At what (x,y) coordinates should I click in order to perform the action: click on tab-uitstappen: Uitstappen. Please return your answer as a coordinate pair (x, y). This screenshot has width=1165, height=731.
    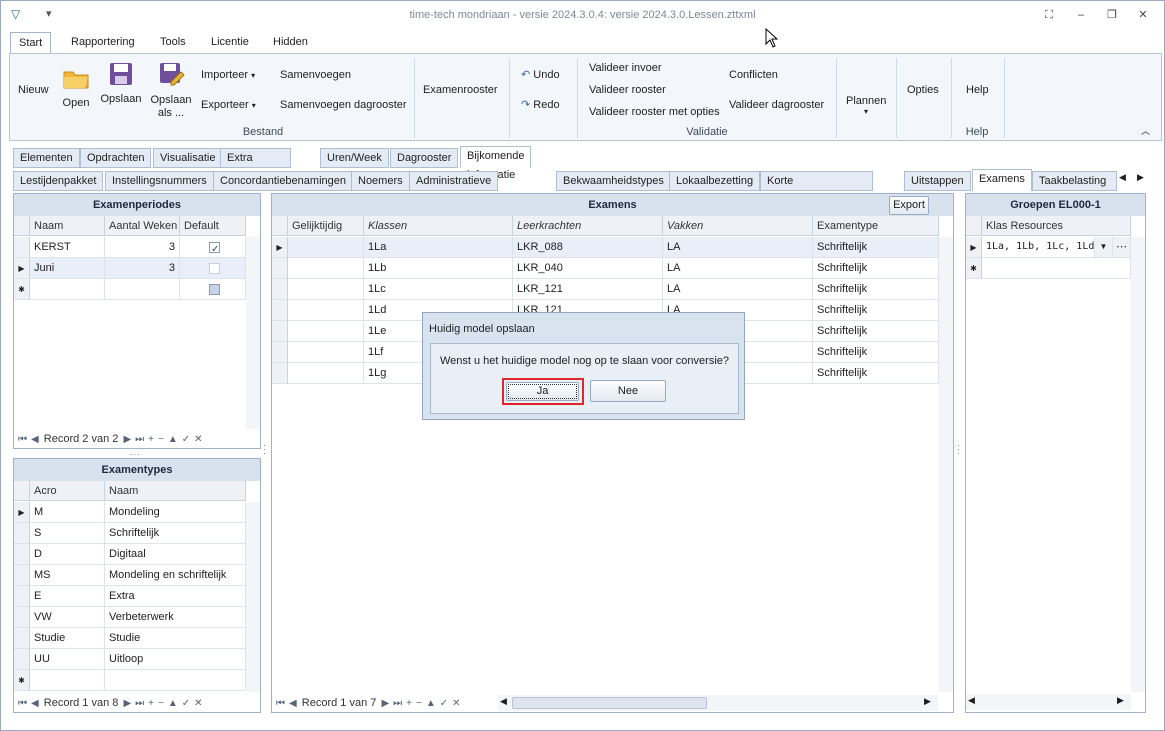
    Looking at the image, I should click on (937, 181).